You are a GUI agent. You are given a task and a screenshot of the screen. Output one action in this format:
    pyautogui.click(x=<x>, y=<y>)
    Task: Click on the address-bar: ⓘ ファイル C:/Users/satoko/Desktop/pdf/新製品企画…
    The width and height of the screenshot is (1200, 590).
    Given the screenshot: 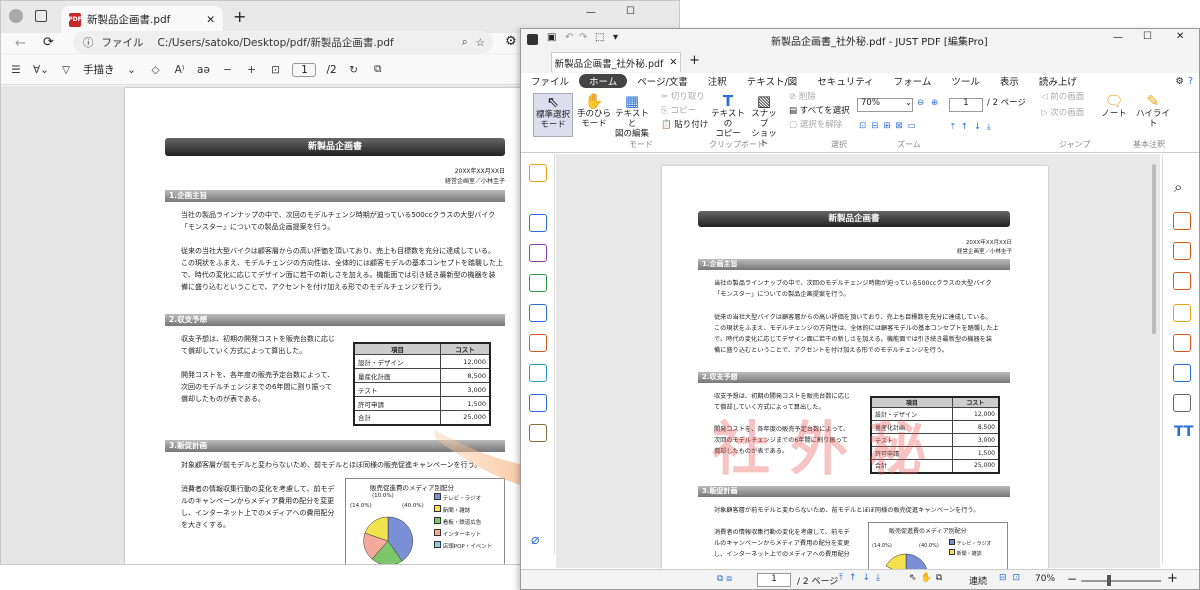 What is the action you would take?
    pyautogui.click(x=283, y=42)
    